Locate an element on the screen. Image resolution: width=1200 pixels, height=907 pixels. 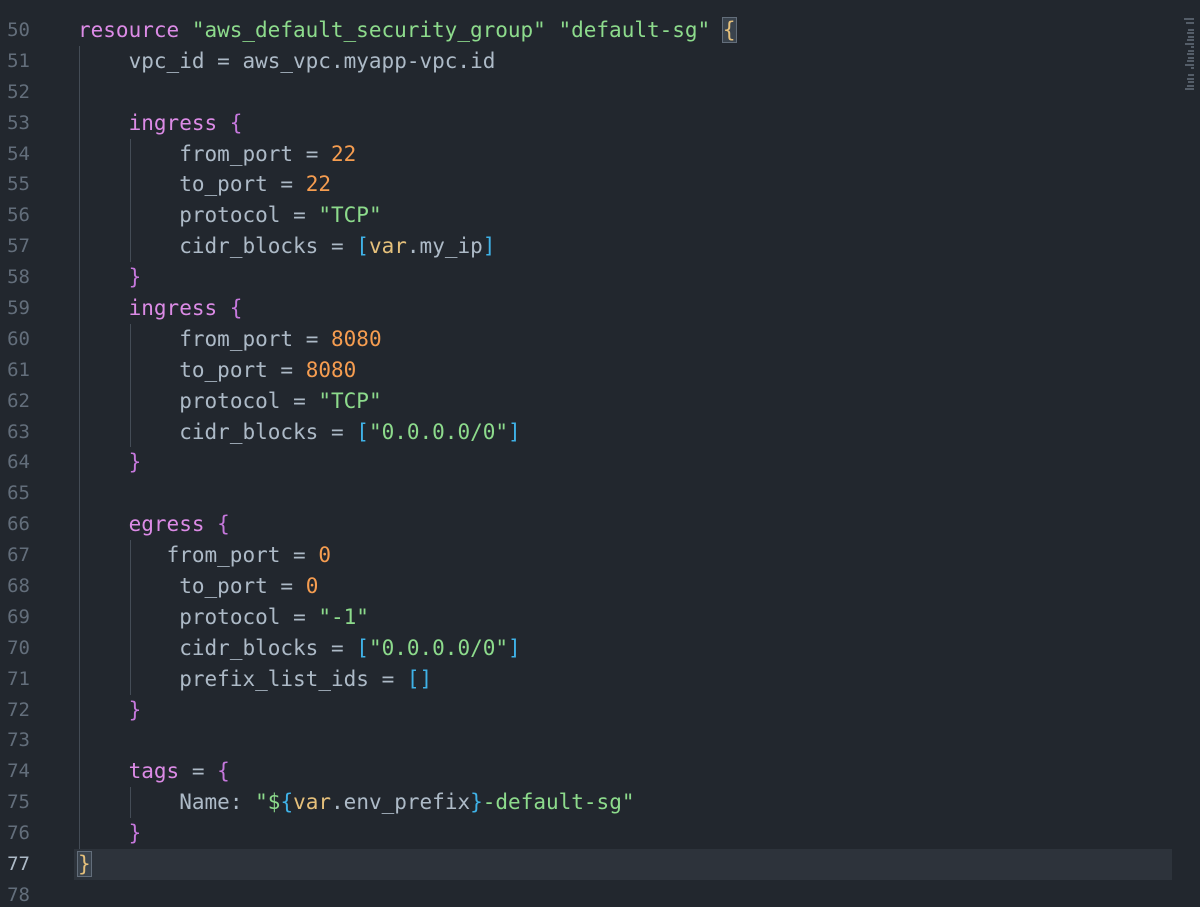
code-line: 65 is located at coordinates (600, 494).